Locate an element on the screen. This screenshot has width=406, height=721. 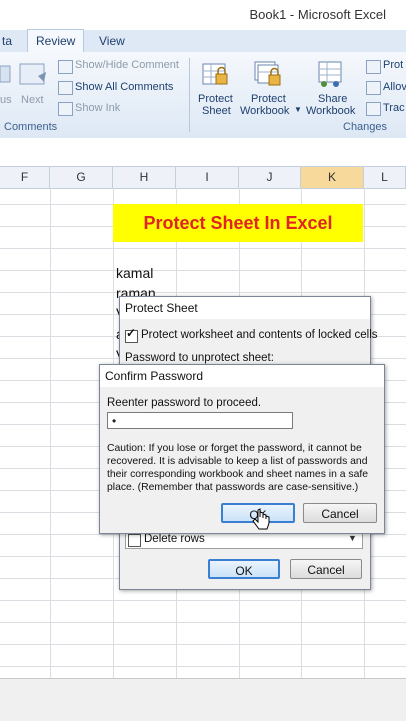
confirm-password-dialog-title: Confirm Password is located at coordinates (242, 376).